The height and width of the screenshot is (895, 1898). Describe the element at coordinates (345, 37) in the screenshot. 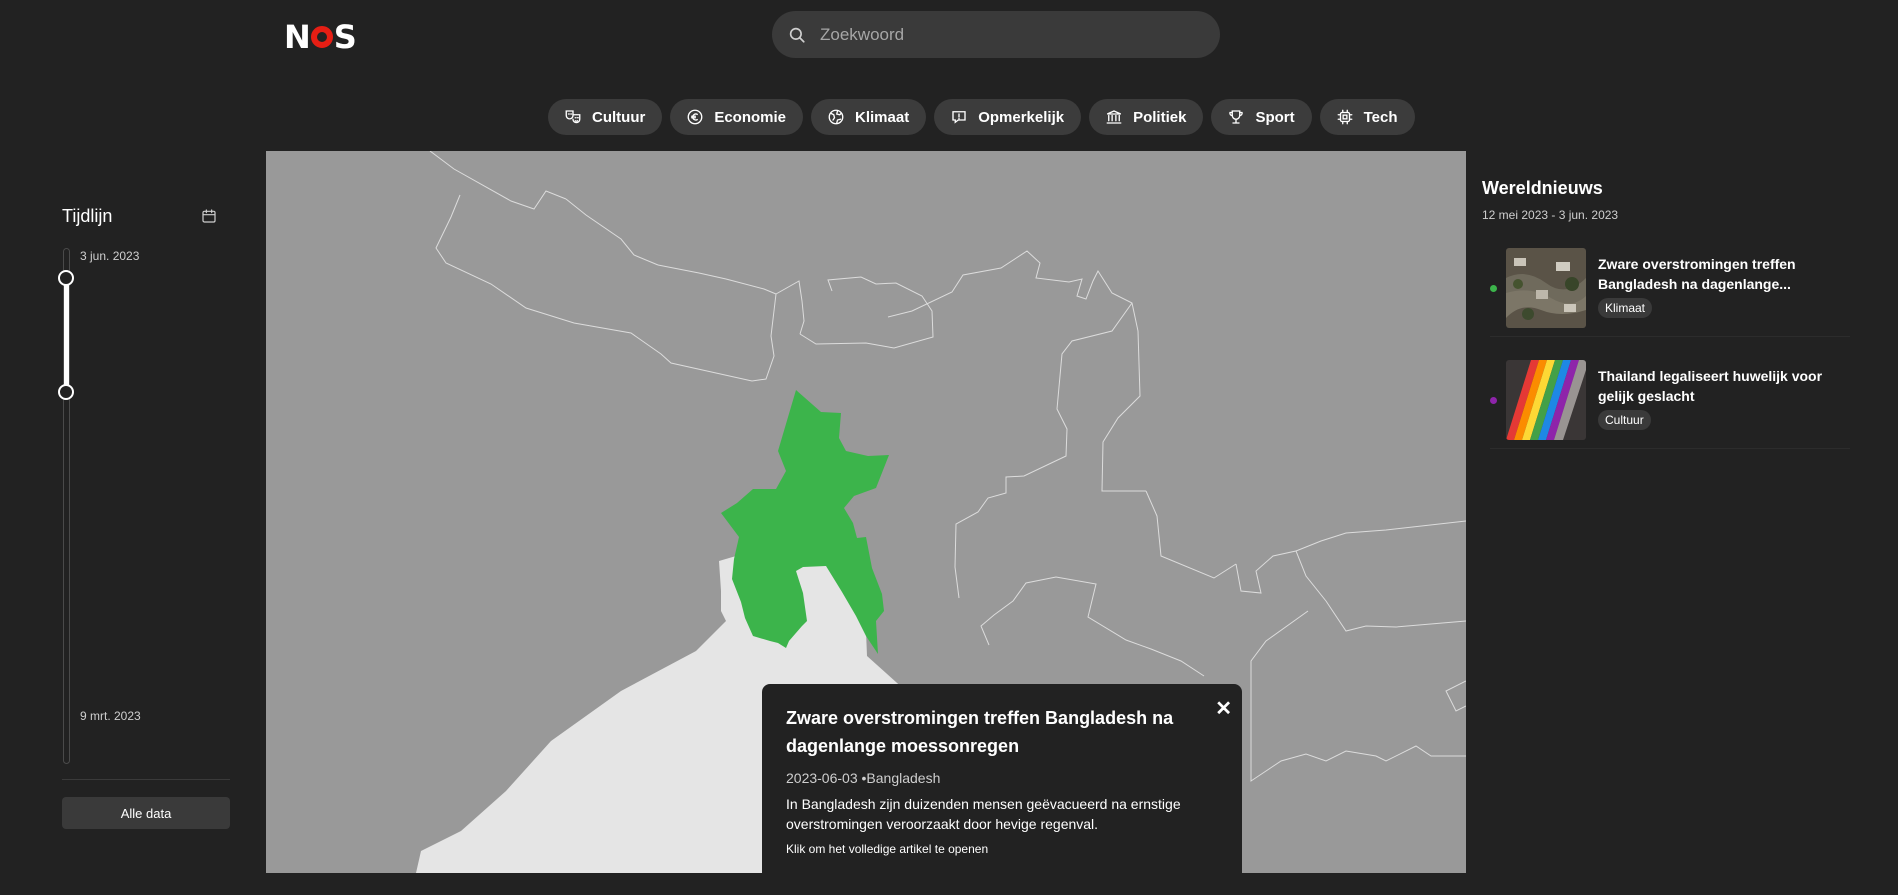

I see `logo-letter-s: S` at that location.